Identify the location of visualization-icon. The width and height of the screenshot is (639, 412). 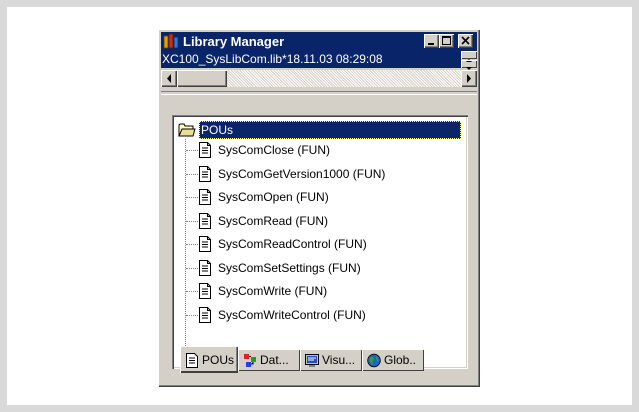
(312, 360).